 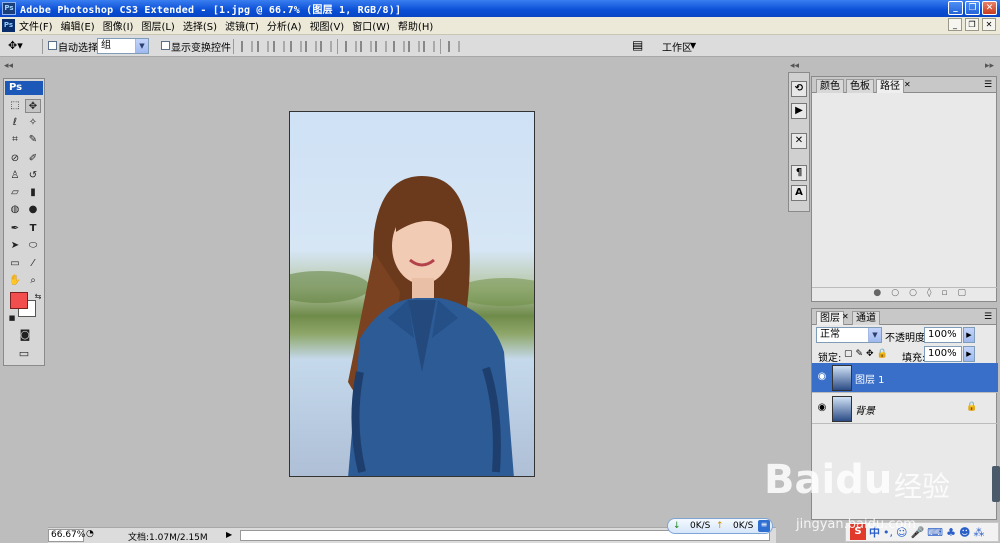 What do you see at coordinates (284, 25) in the screenshot?
I see `menu-analysis: 分析(A)` at bounding box center [284, 25].